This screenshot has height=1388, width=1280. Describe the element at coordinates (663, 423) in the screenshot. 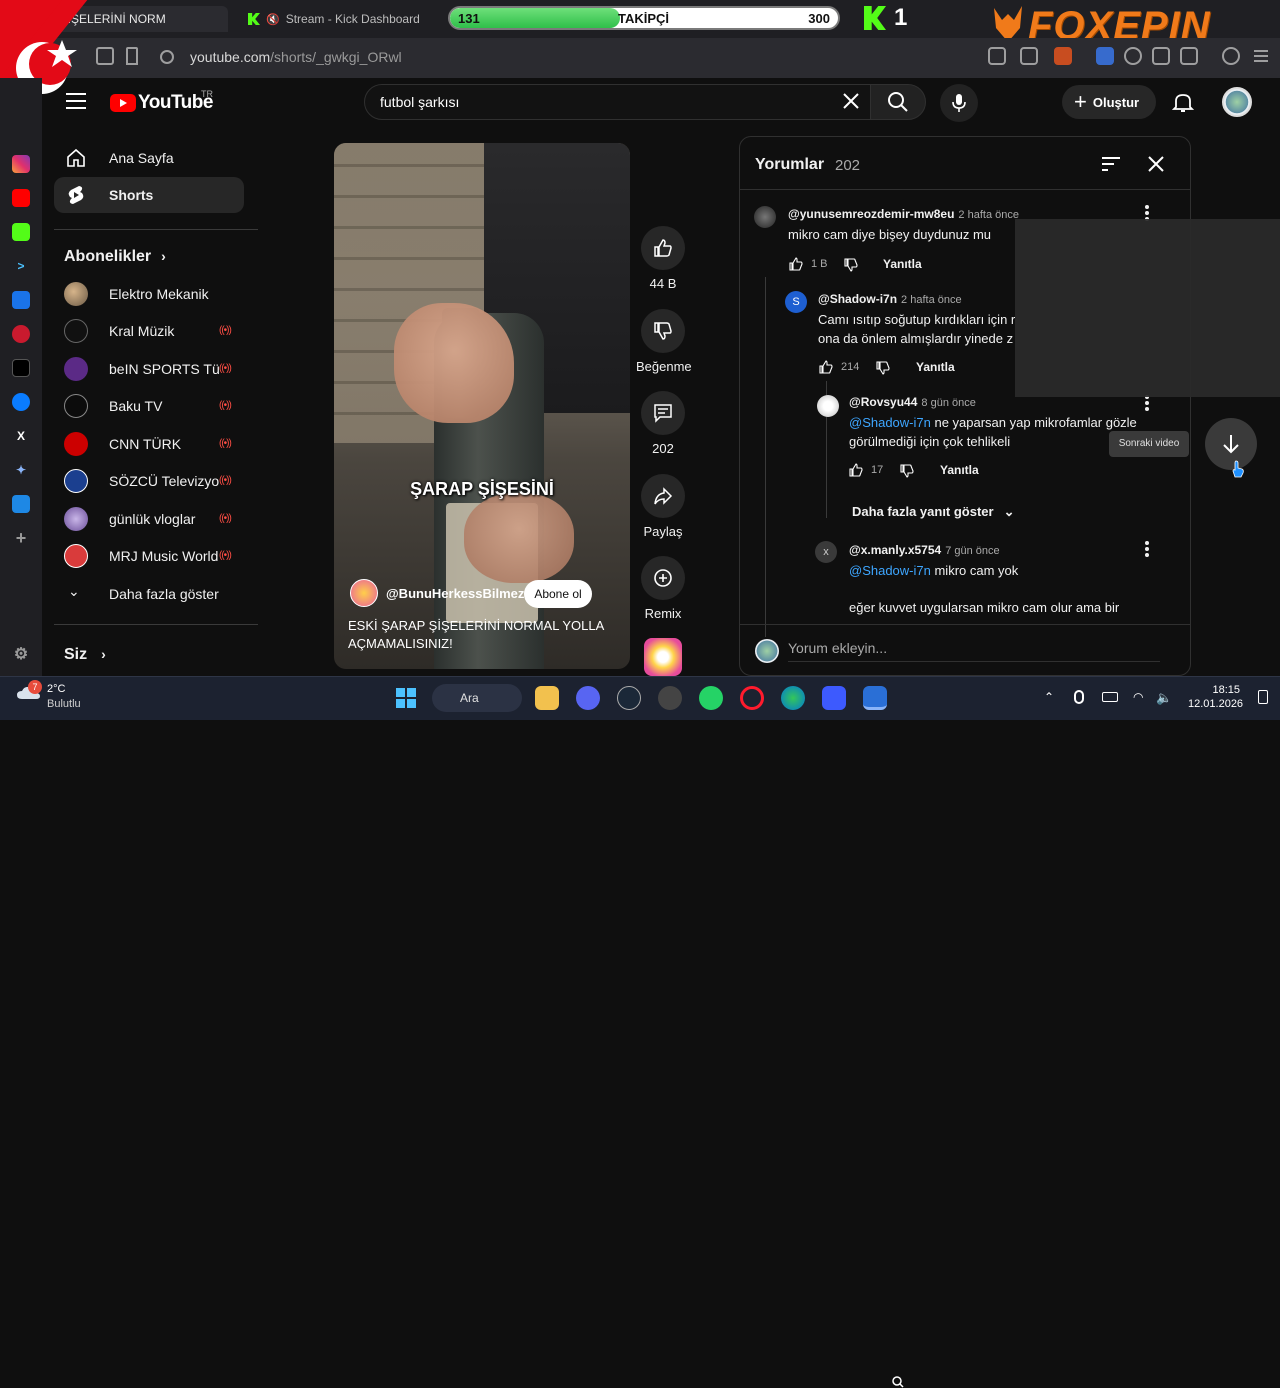

I see `comments-button: 202` at that location.